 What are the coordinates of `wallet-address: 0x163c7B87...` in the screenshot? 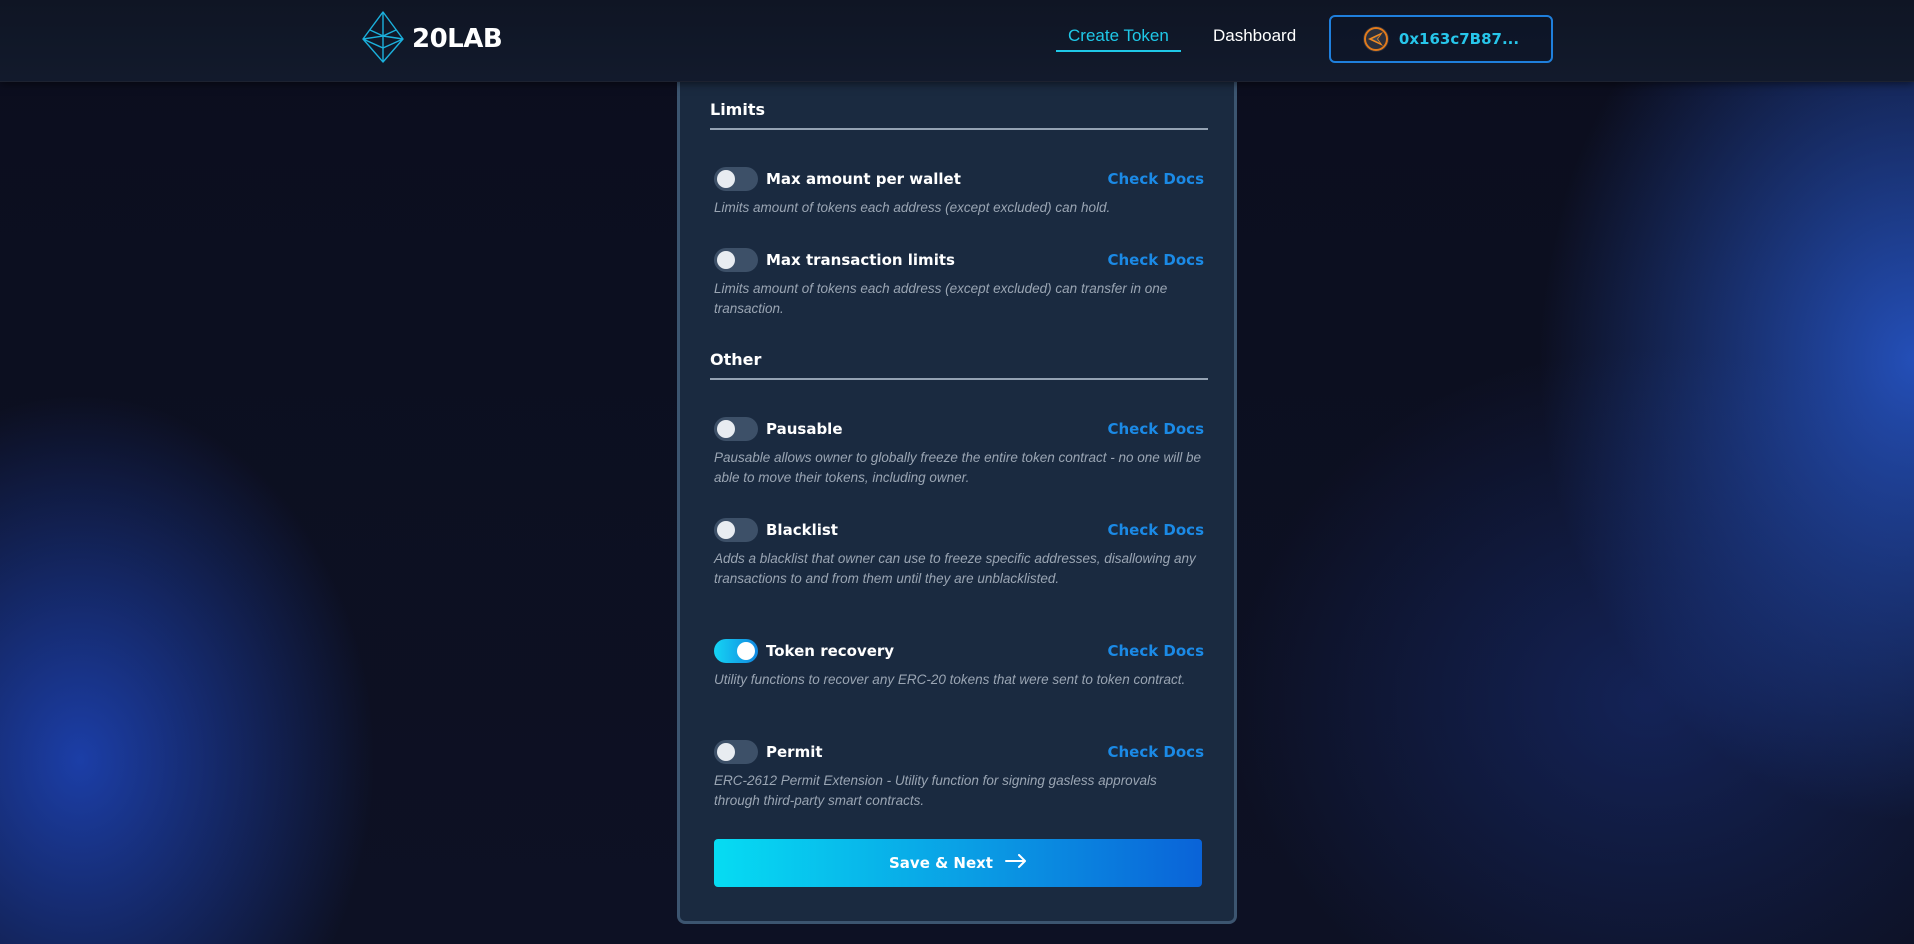 It's located at (1459, 39).